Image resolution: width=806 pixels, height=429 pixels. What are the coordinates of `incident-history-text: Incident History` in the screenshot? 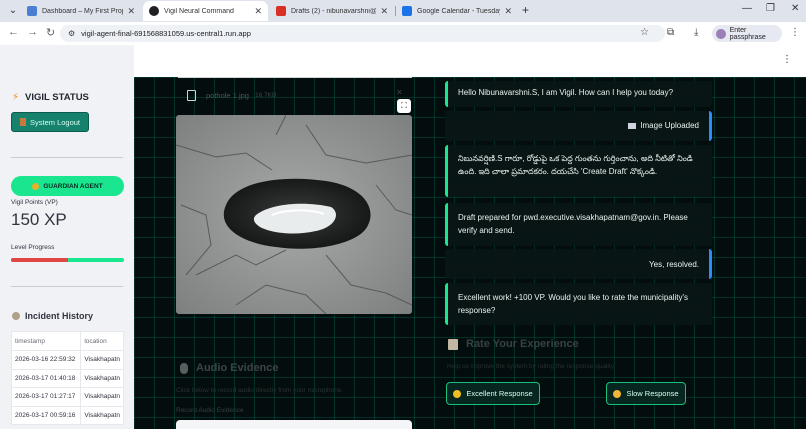 It's located at (59, 316).